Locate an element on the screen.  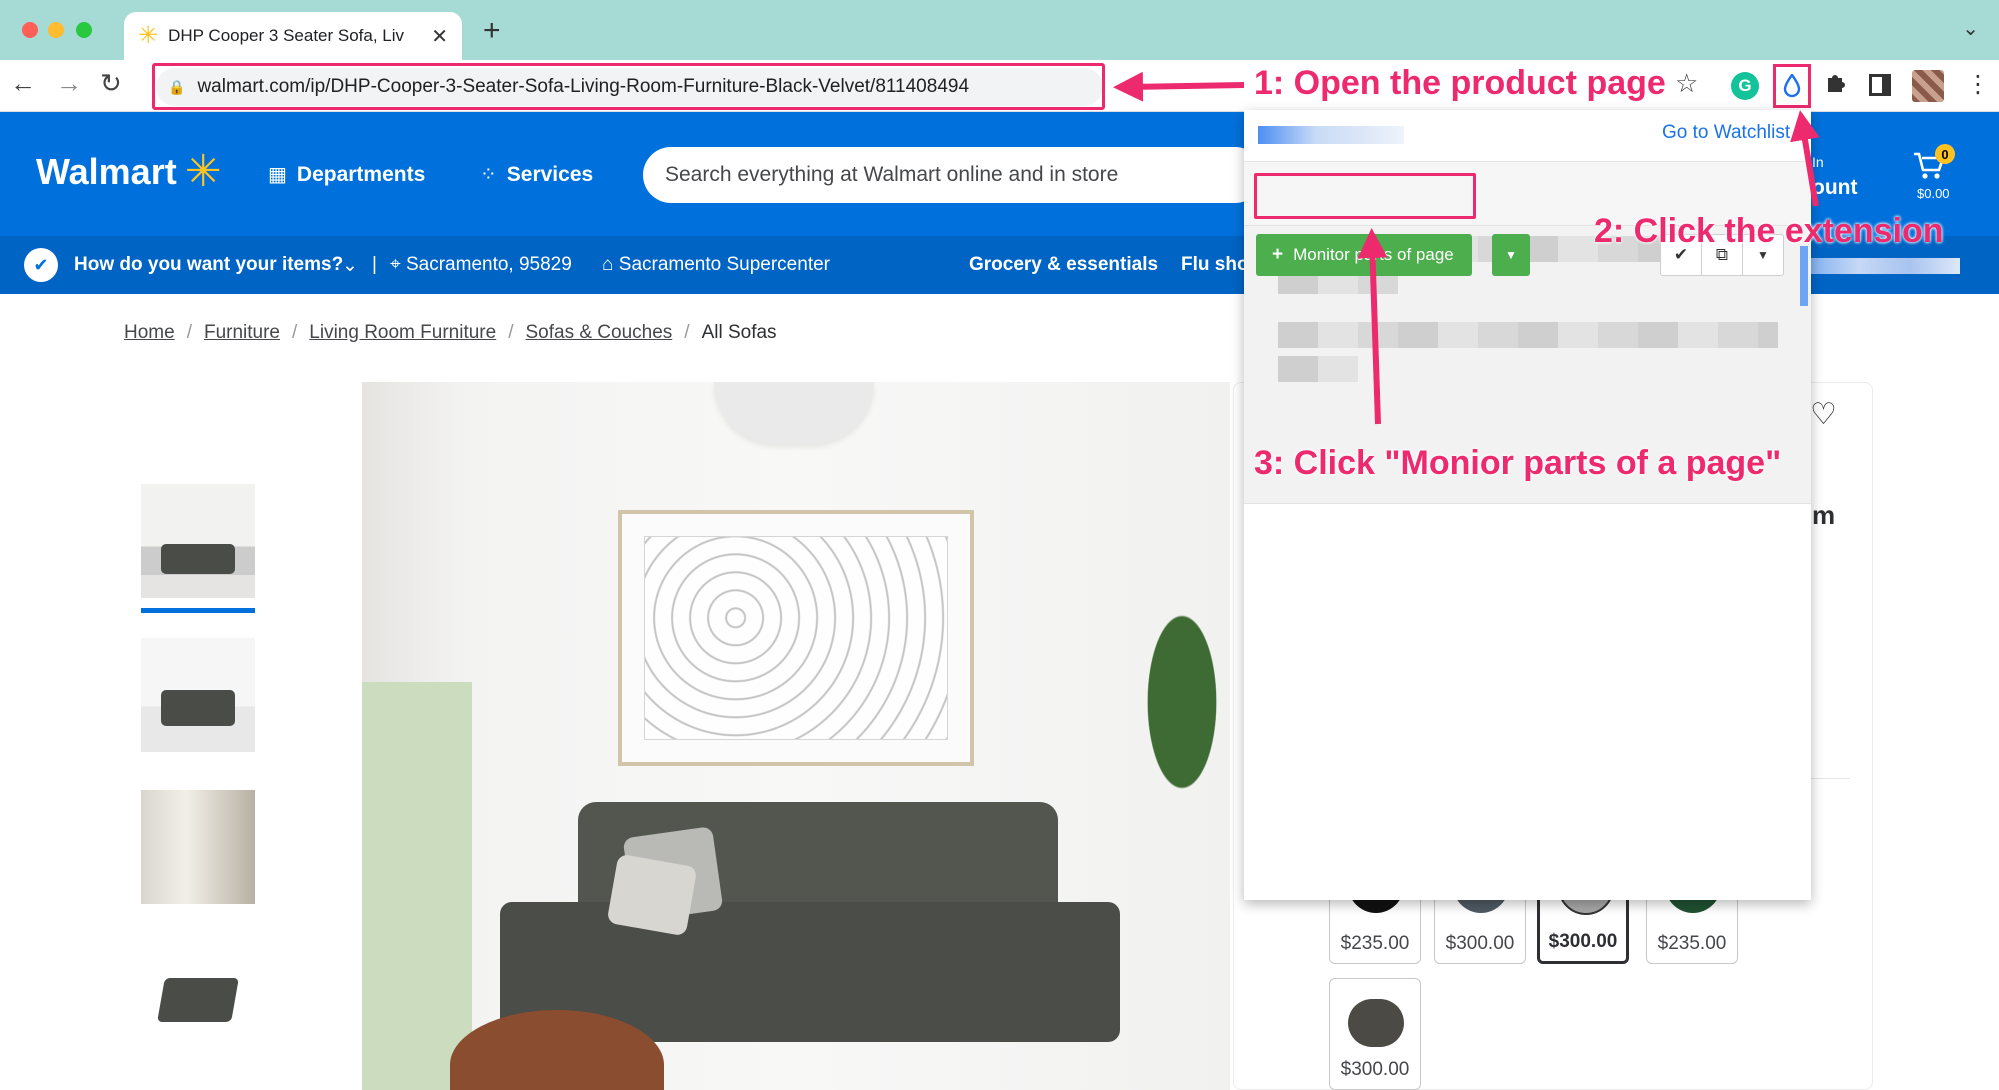
browser-tab: ✳ DHP Cooper 3 Seater Sofa, Liv ✕ is located at coordinates (293, 36).